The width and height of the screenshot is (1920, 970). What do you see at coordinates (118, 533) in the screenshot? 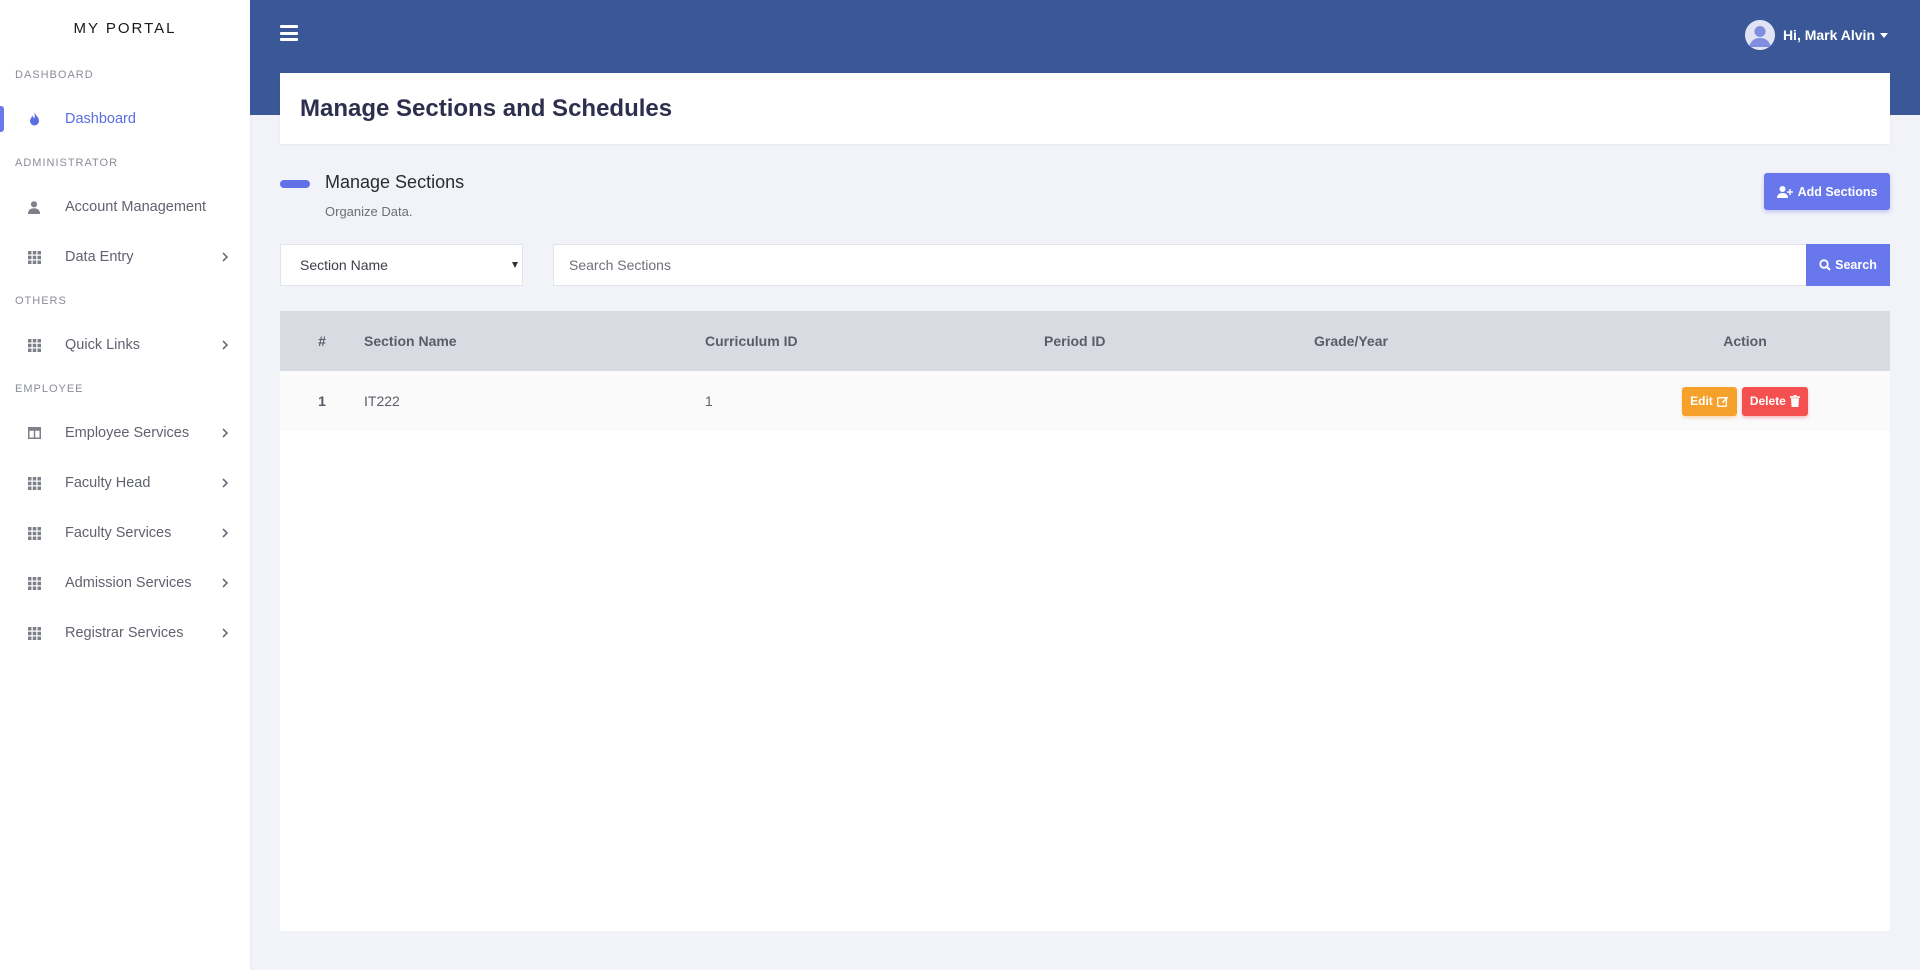
I see `sidebar-item-label: Faculty Services` at bounding box center [118, 533].